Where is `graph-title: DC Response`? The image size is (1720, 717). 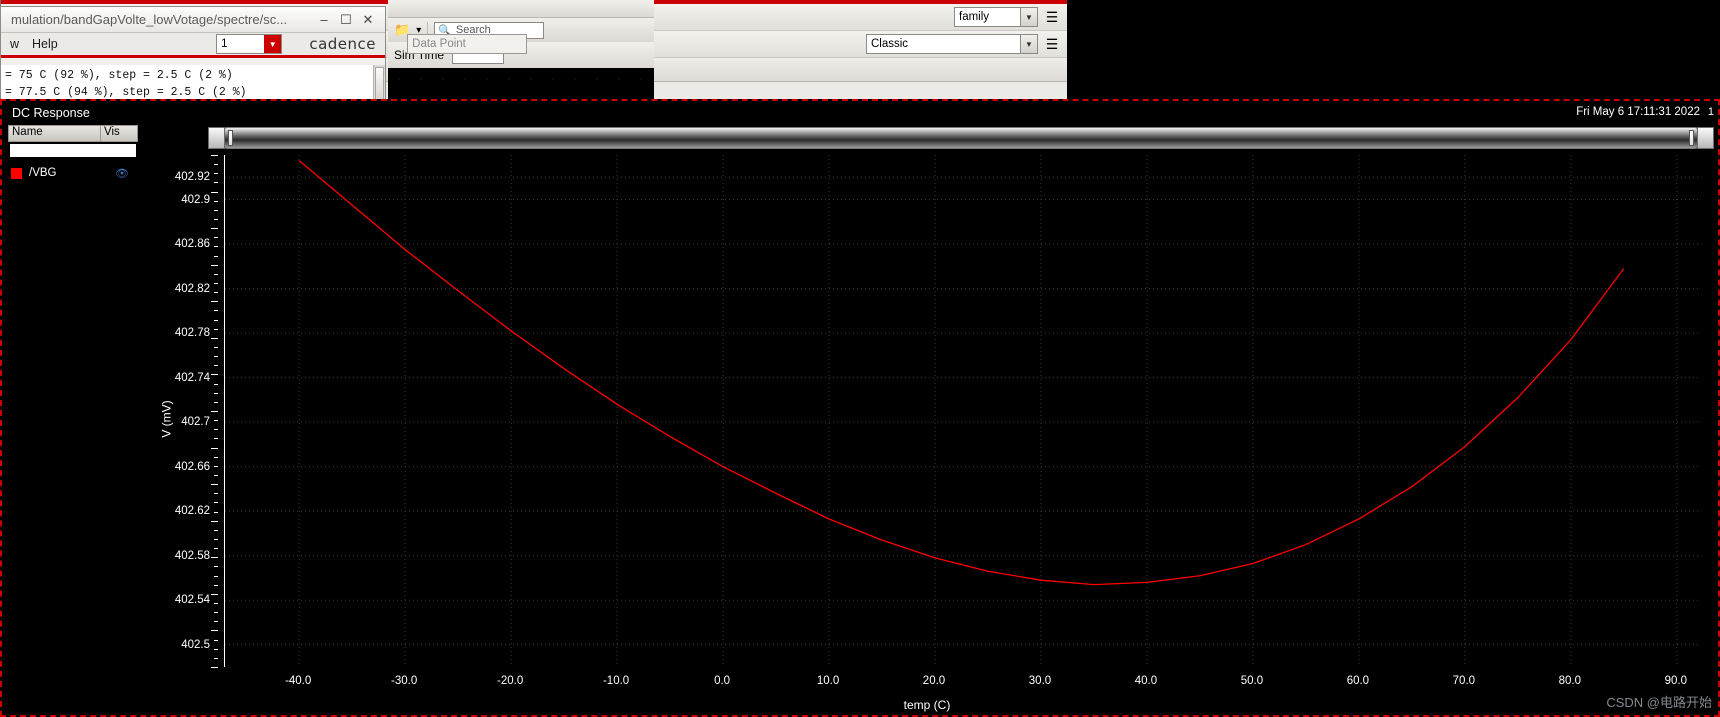
graph-title: DC Response is located at coordinates (51, 113).